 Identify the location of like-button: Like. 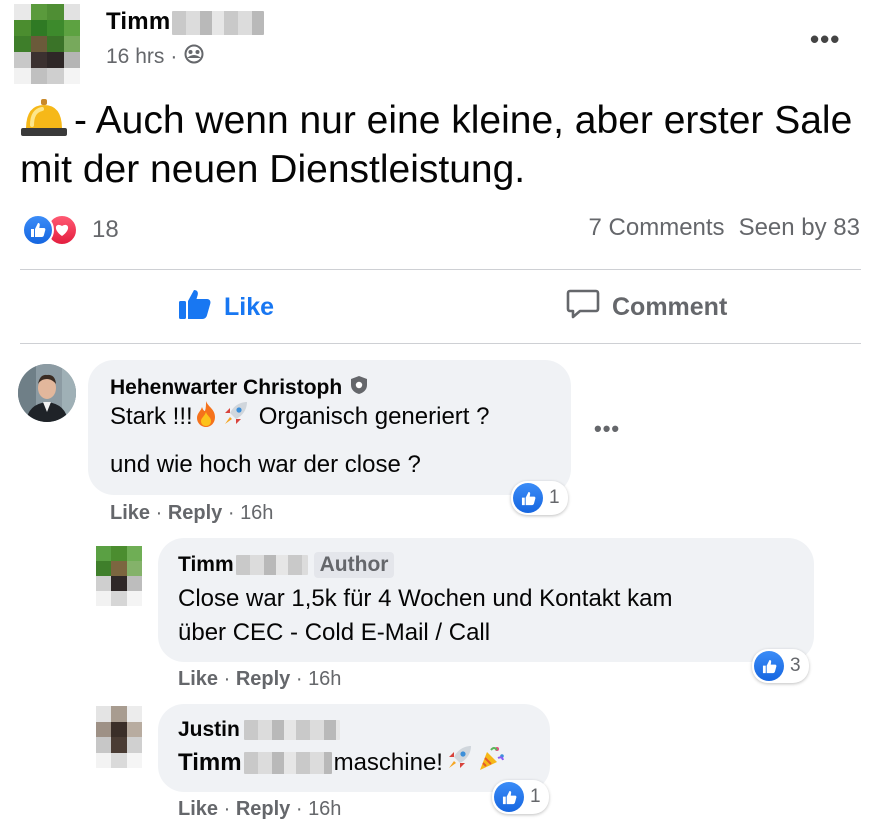
(226, 307).